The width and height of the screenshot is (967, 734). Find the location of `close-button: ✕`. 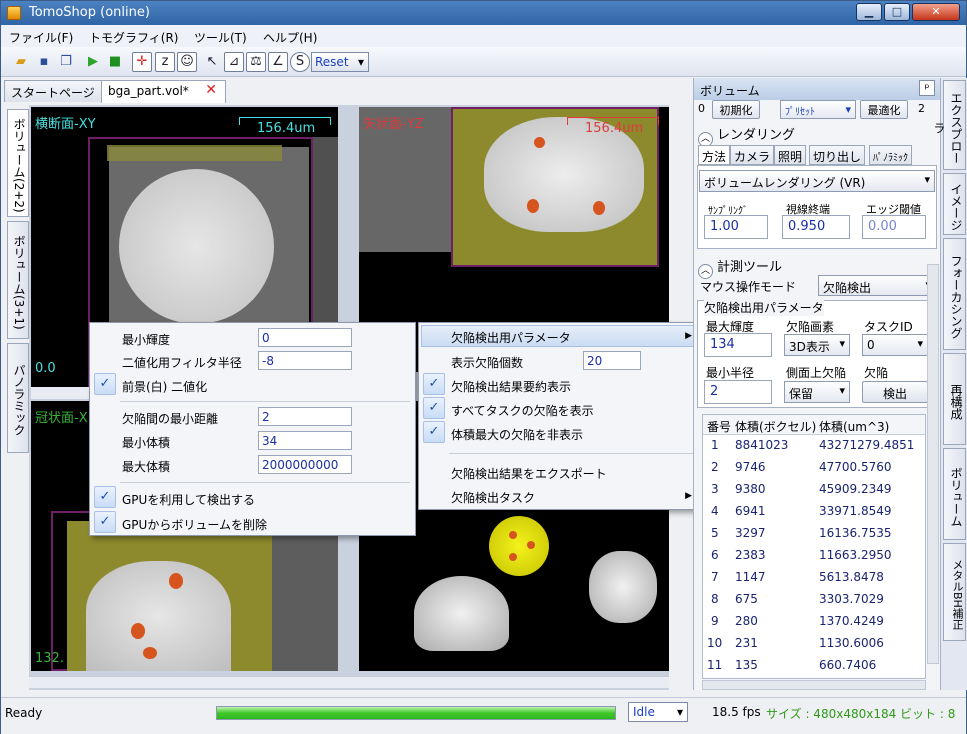

close-button: ✕ is located at coordinates (936, 12).